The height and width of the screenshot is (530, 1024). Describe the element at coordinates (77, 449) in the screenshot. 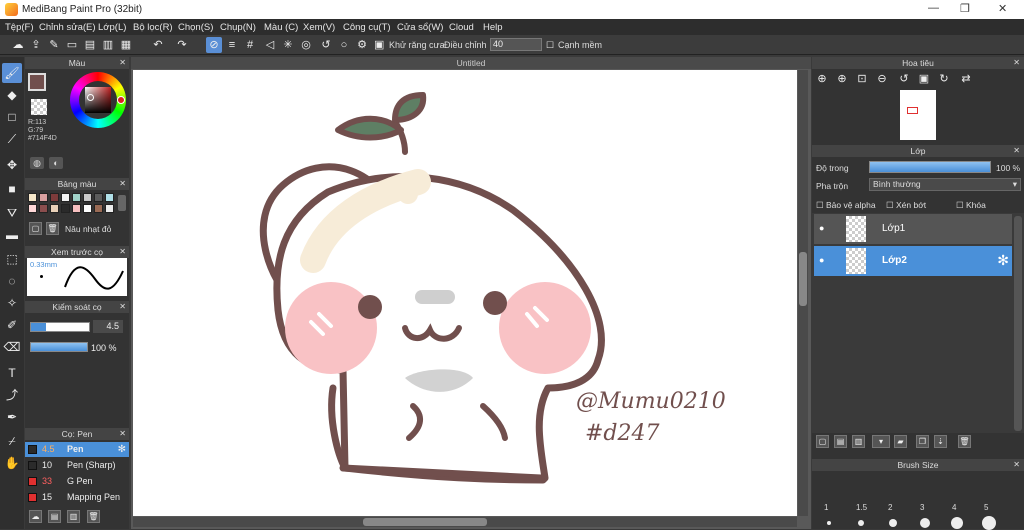

I see `brush-item-pen: 4.5 Pen ✻` at that location.